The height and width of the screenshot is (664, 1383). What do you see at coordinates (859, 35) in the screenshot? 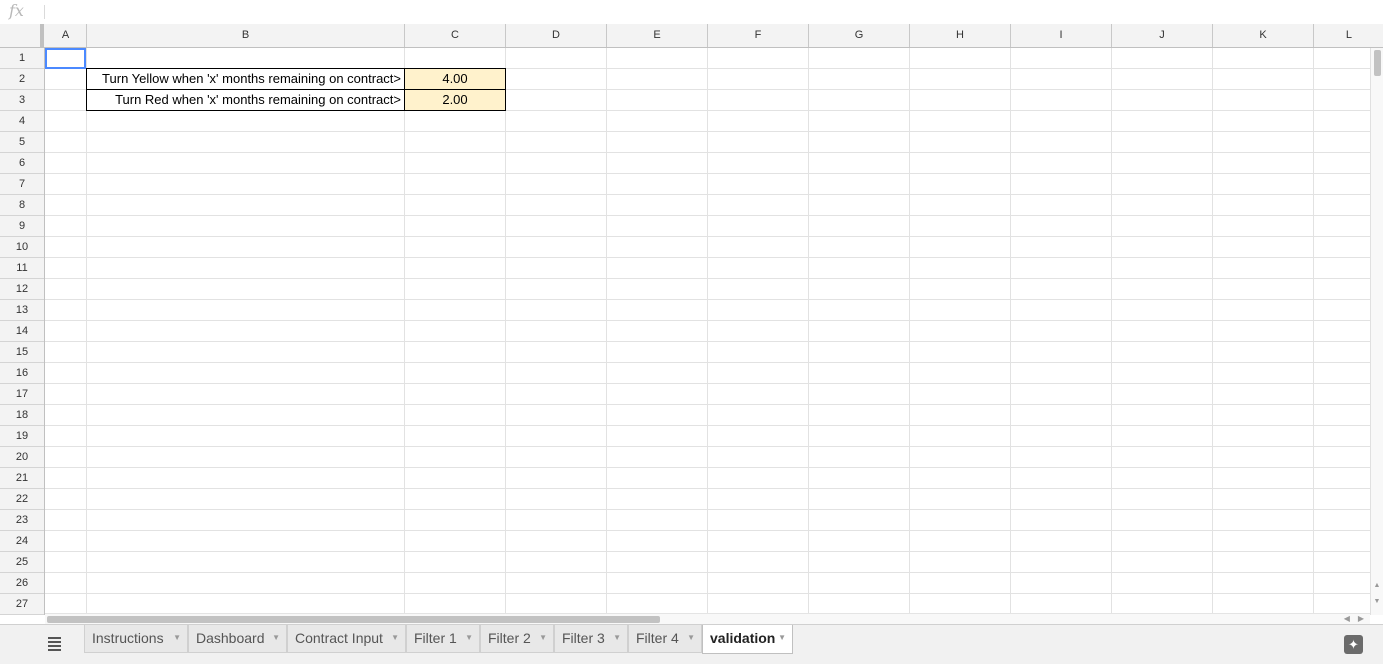
I see `column-header-g: G` at bounding box center [859, 35].